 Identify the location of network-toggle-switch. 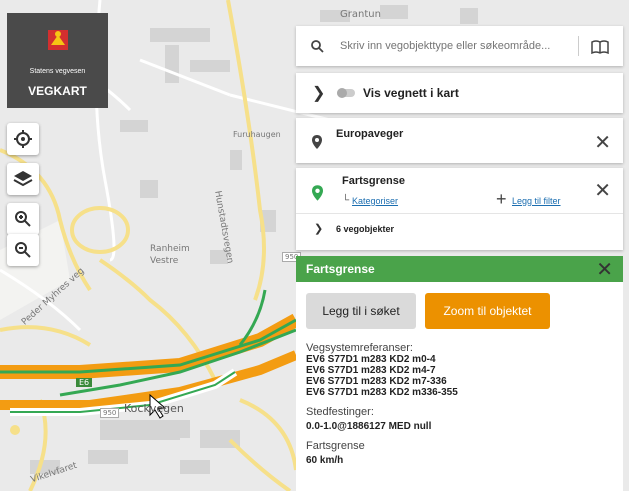
(346, 93).